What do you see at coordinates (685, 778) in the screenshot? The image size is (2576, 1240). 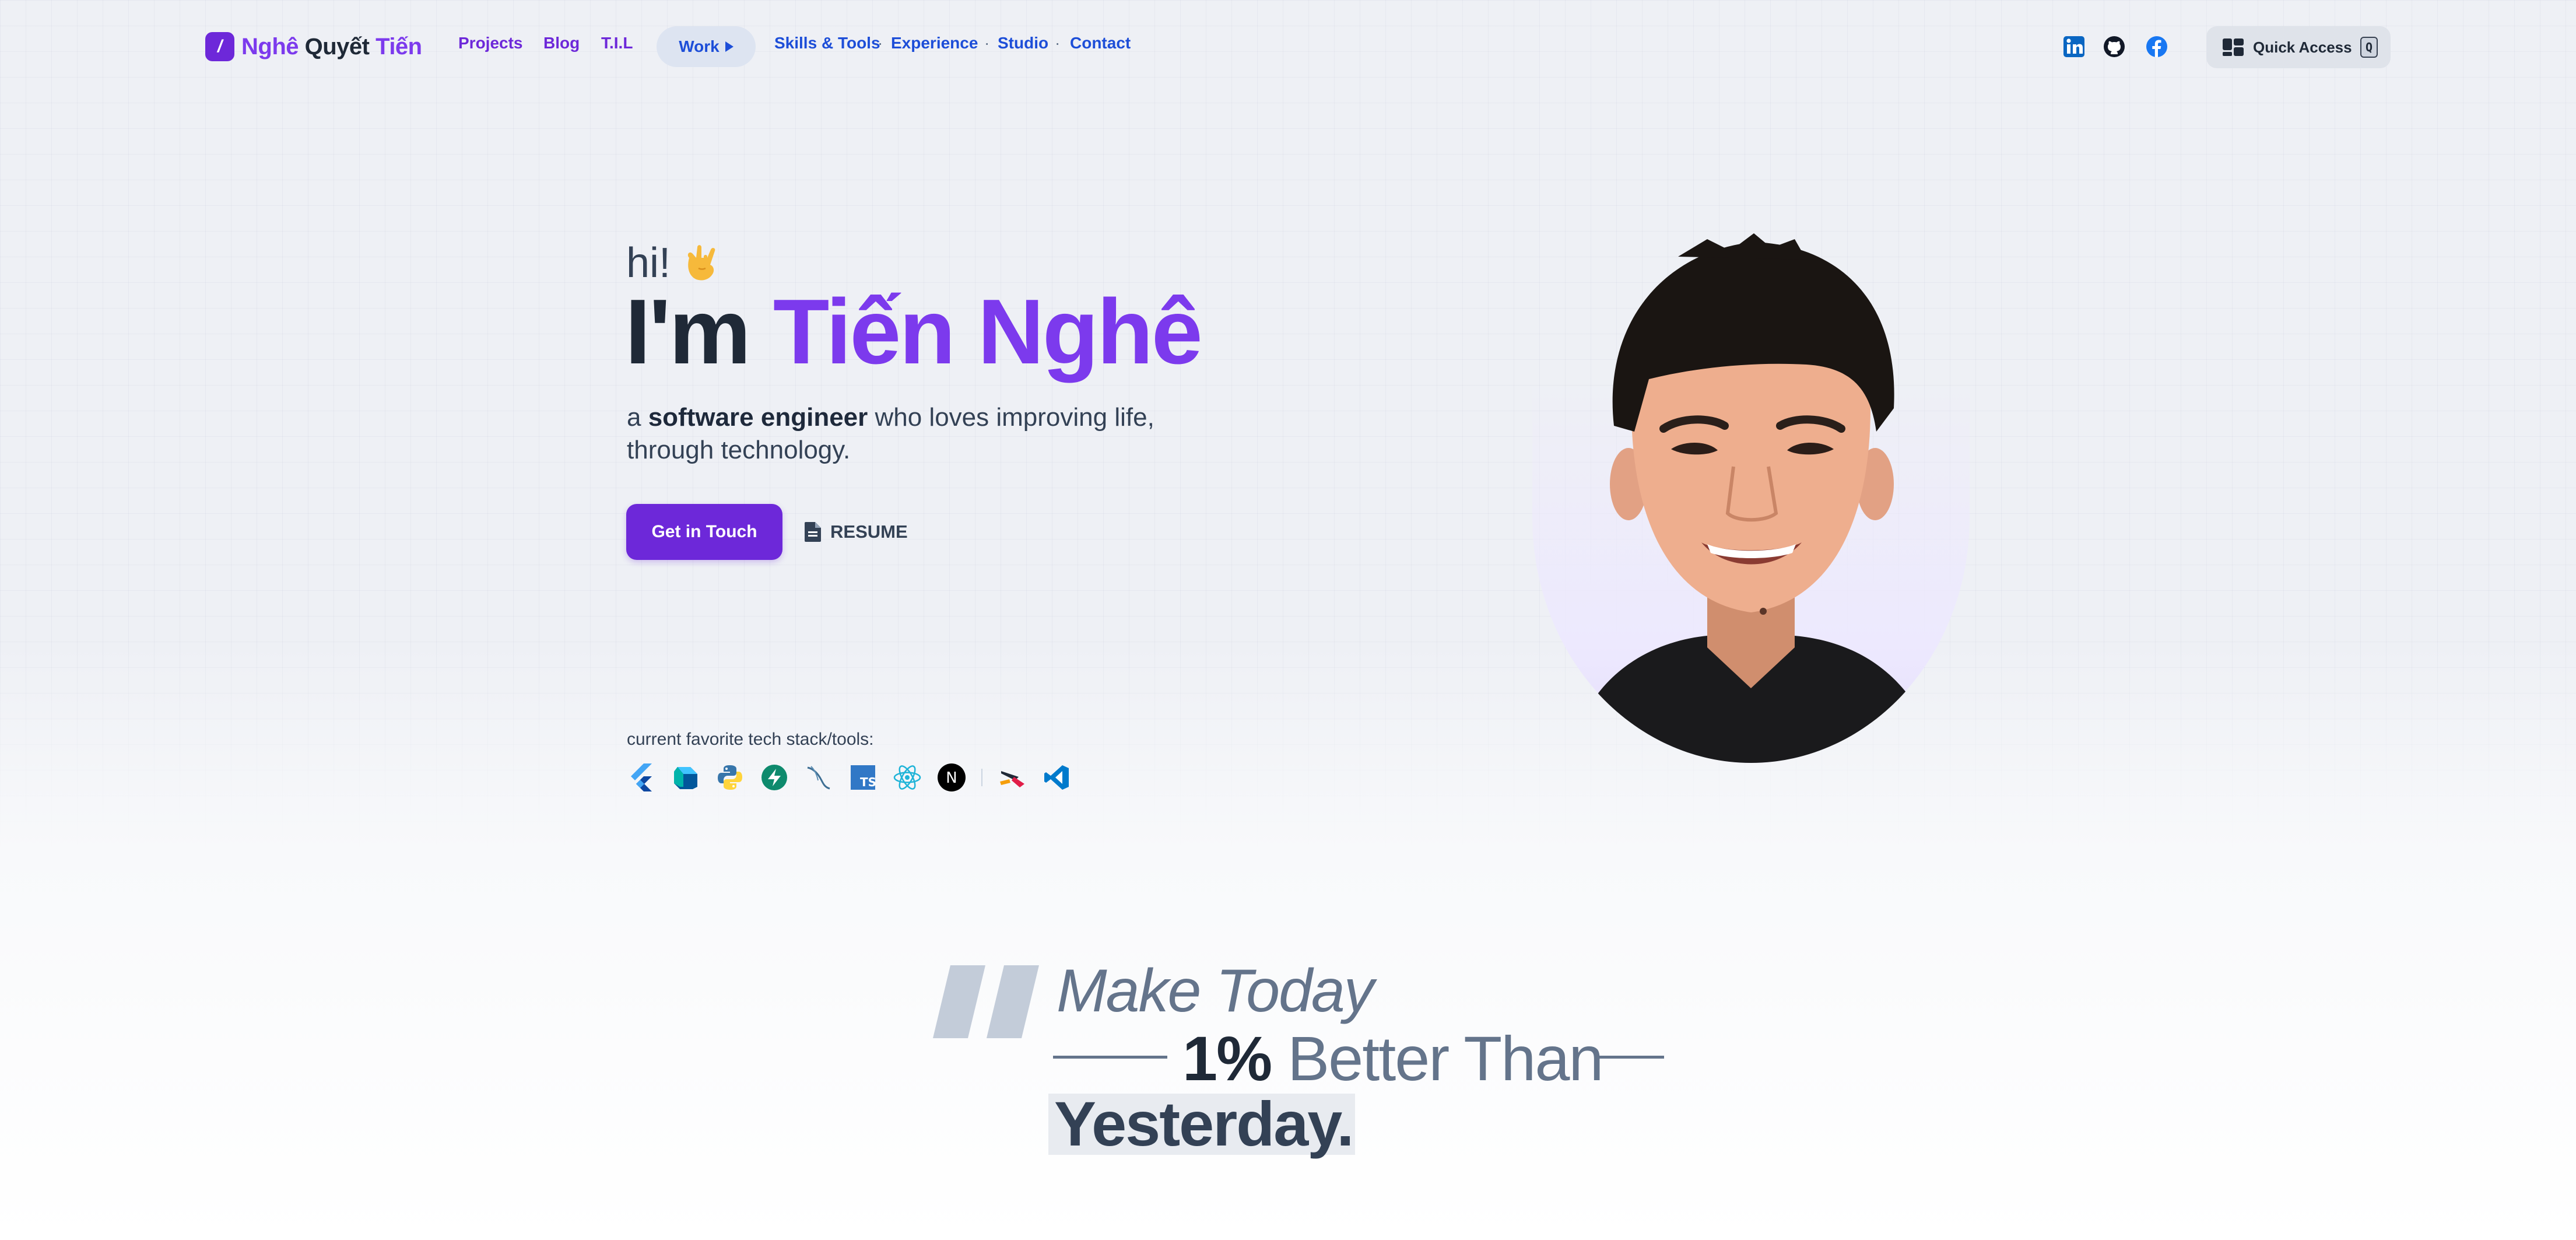 I see `dart-icon` at bounding box center [685, 778].